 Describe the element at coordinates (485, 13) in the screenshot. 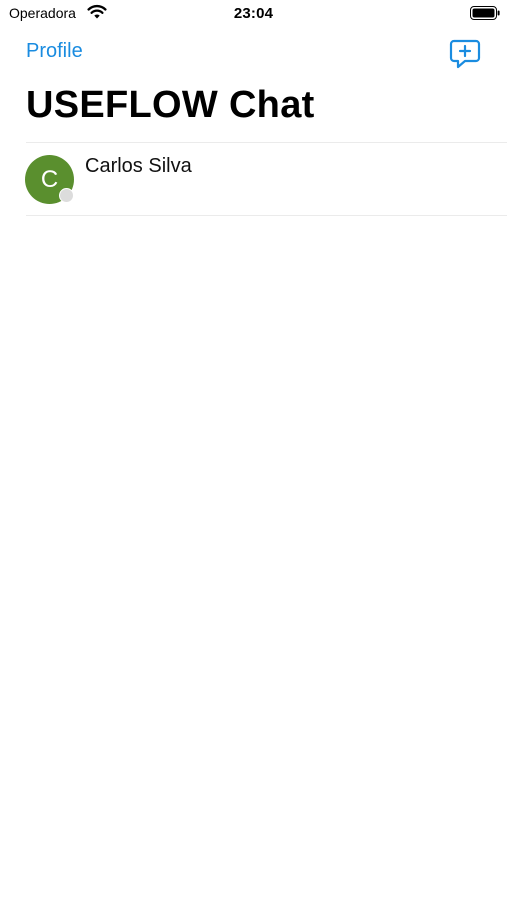

I see `battery-icon` at that location.